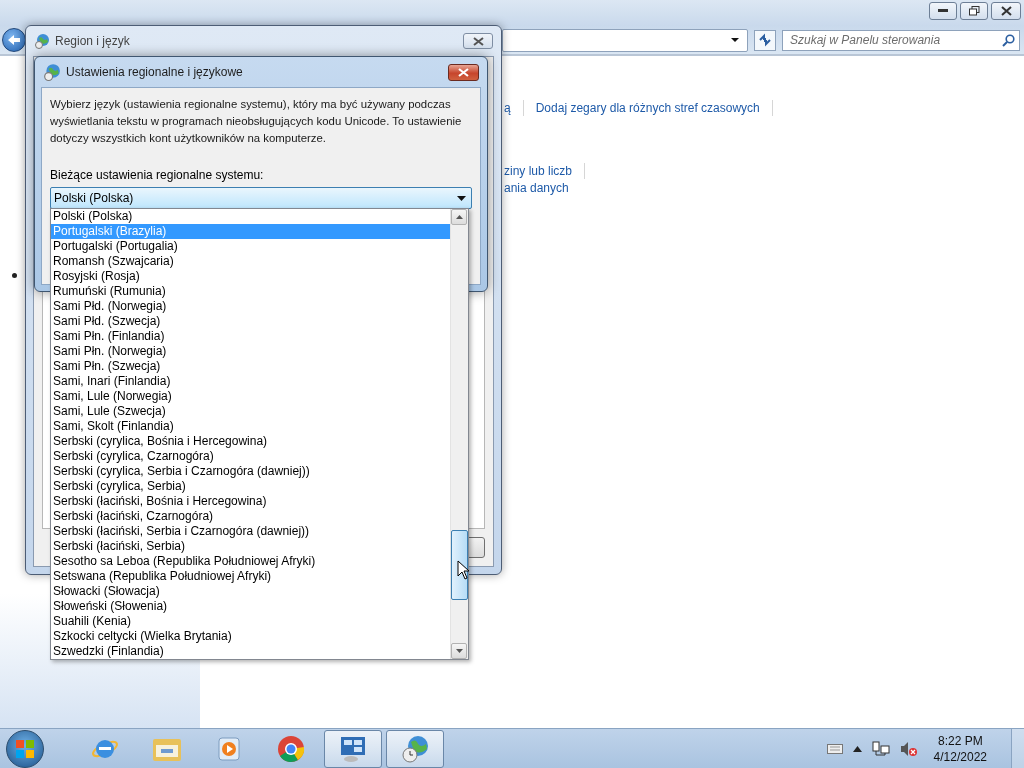  I want to click on list-option: Serbski (łaciński, Serbia), so click(250, 546).